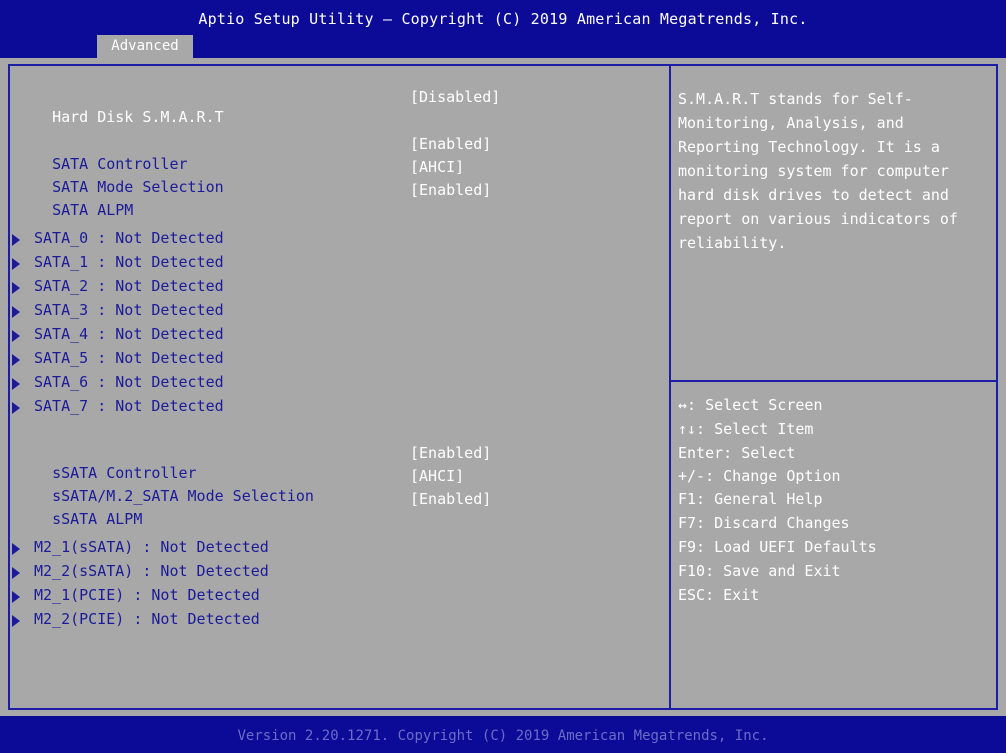 Image resolution: width=1006 pixels, height=753 pixels. What do you see at coordinates (834, 381) in the screenshot?
I see `help-divider` at bounding box center [834, 381].